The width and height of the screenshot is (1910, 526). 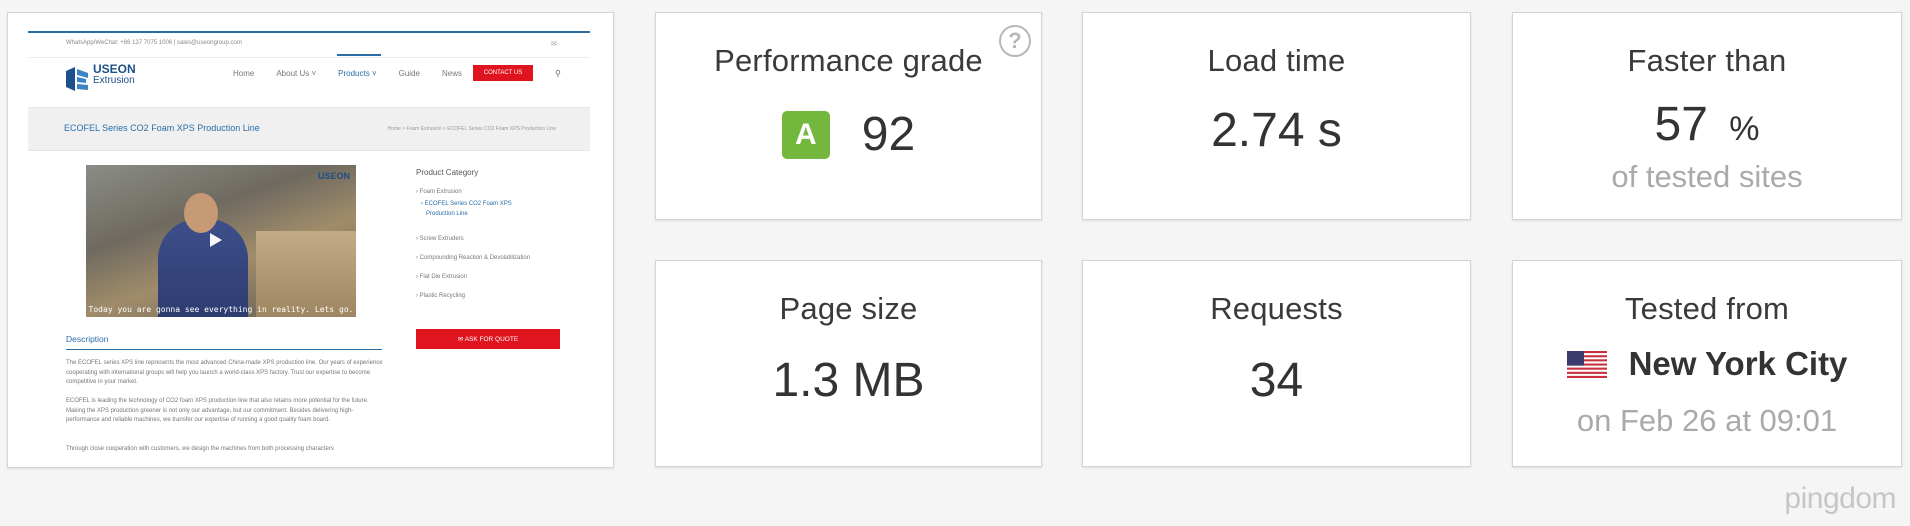 What do you see at coordinates (114, 69) in the screenshot?
I see `logo-line-1: USEON` at bounding box center [114, 69].